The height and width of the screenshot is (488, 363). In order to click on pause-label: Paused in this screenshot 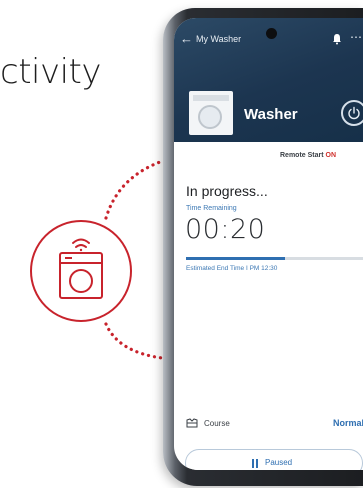, I will do `click(279, 462)`.